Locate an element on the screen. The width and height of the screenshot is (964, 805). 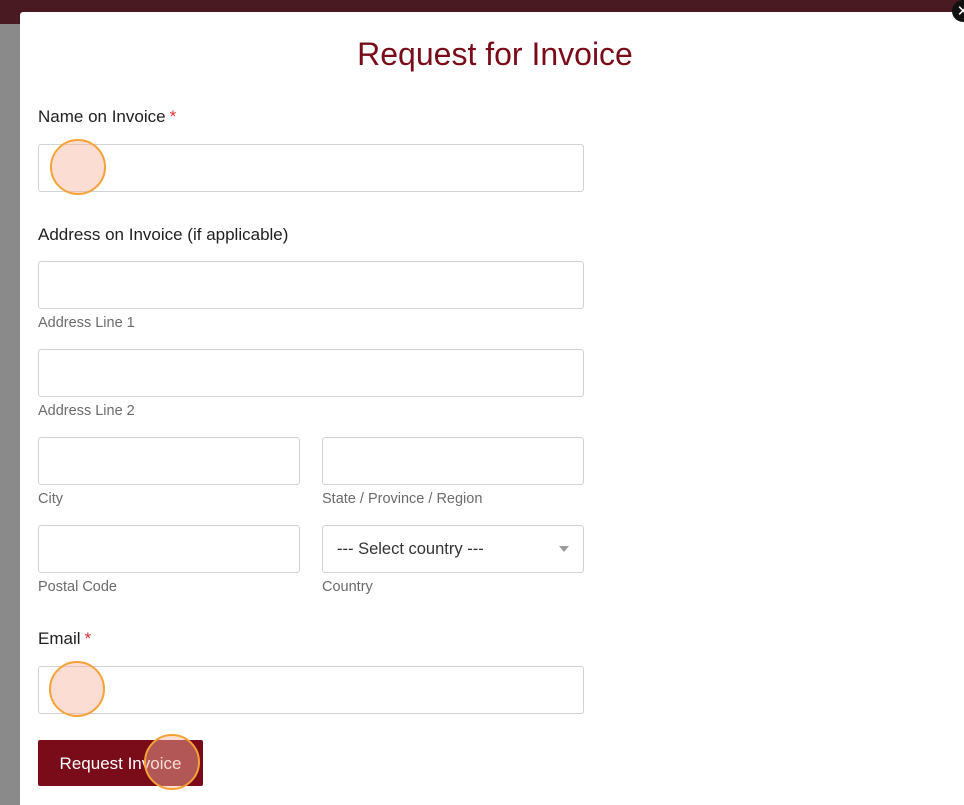
address-line2-input is located at coordinates (311, 373).